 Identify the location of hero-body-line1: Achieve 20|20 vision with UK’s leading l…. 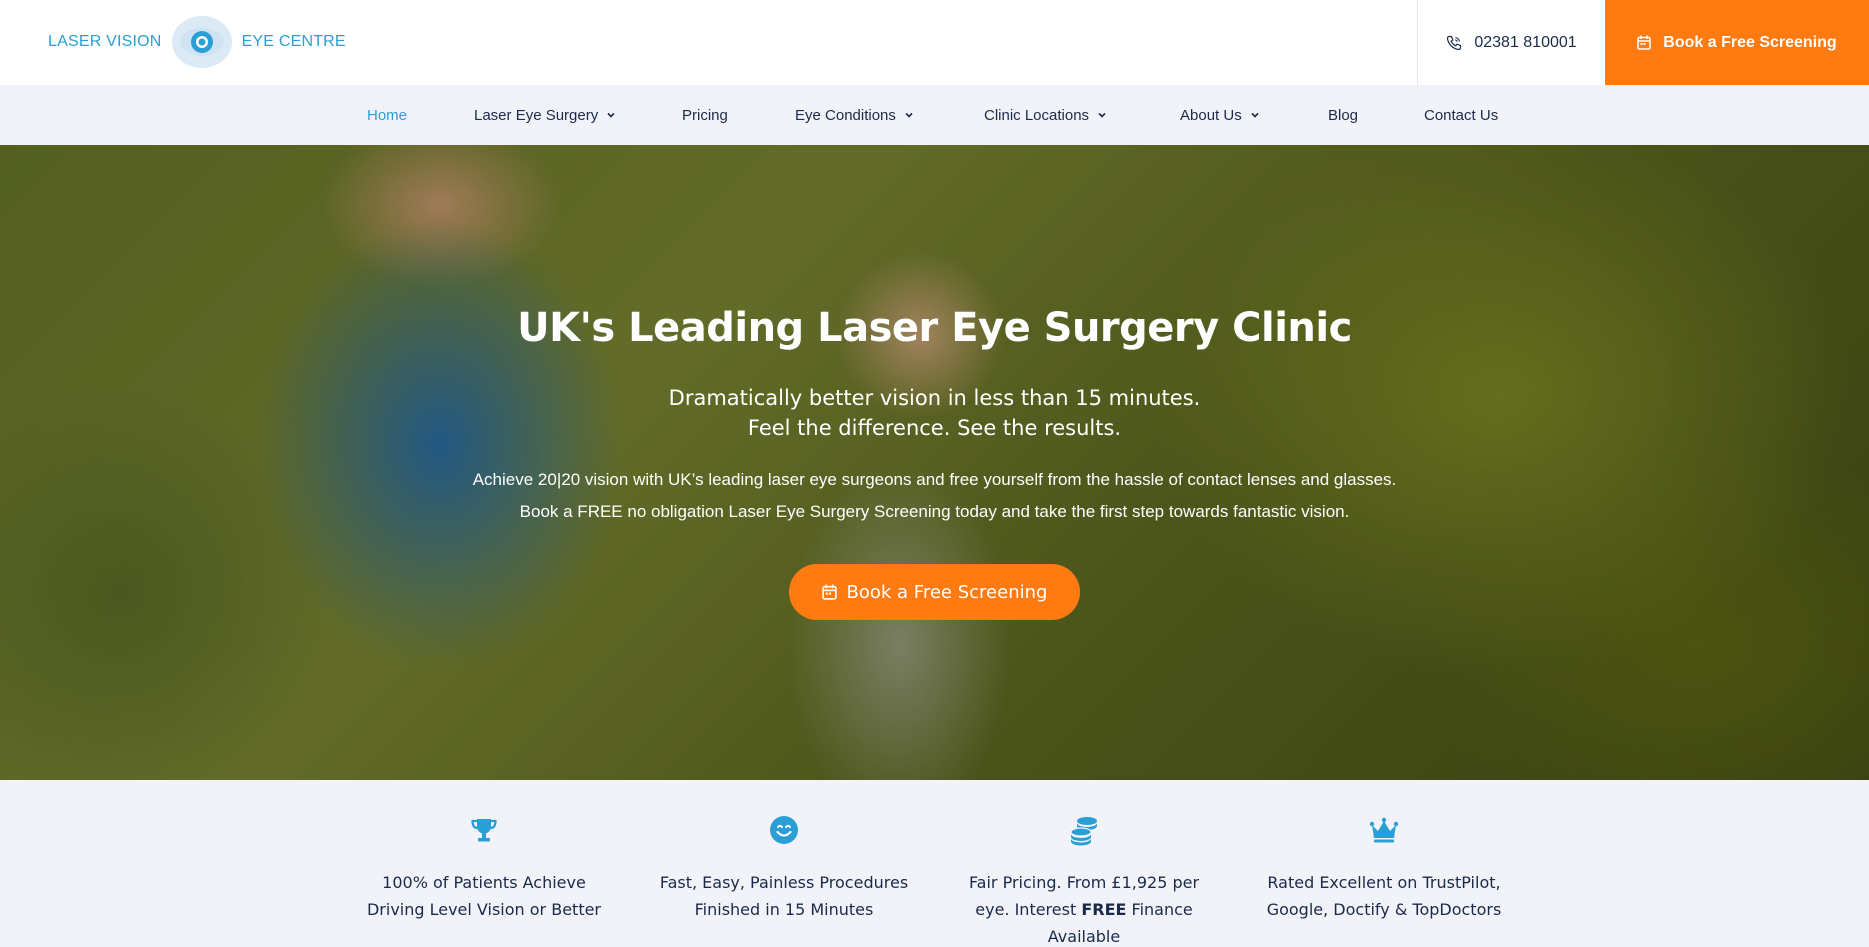
(934, 479).